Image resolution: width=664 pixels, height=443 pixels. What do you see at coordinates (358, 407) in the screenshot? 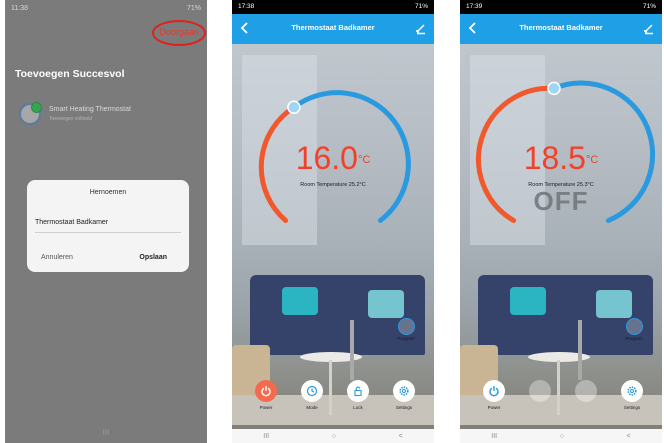
I see `lock-label: Lock` at bounding box center [358, 407].